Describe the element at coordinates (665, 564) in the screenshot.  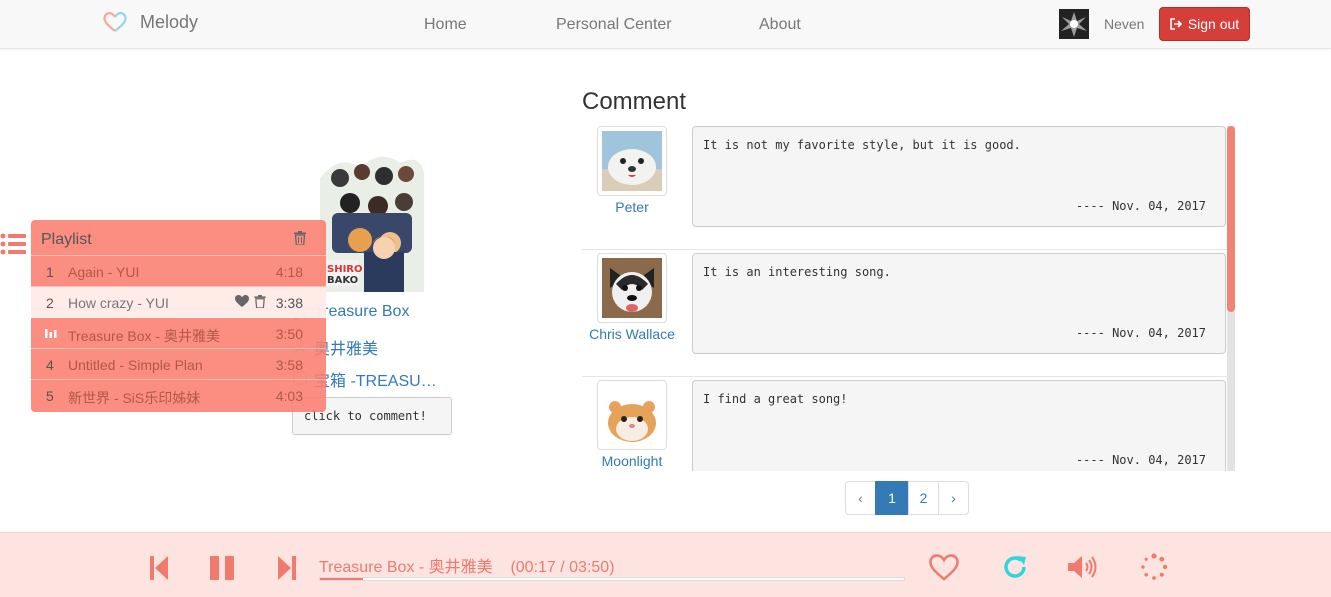
I see `player-bar: Treasure Box - 奥井雅美 (00:17 / 03:50)` at that location.